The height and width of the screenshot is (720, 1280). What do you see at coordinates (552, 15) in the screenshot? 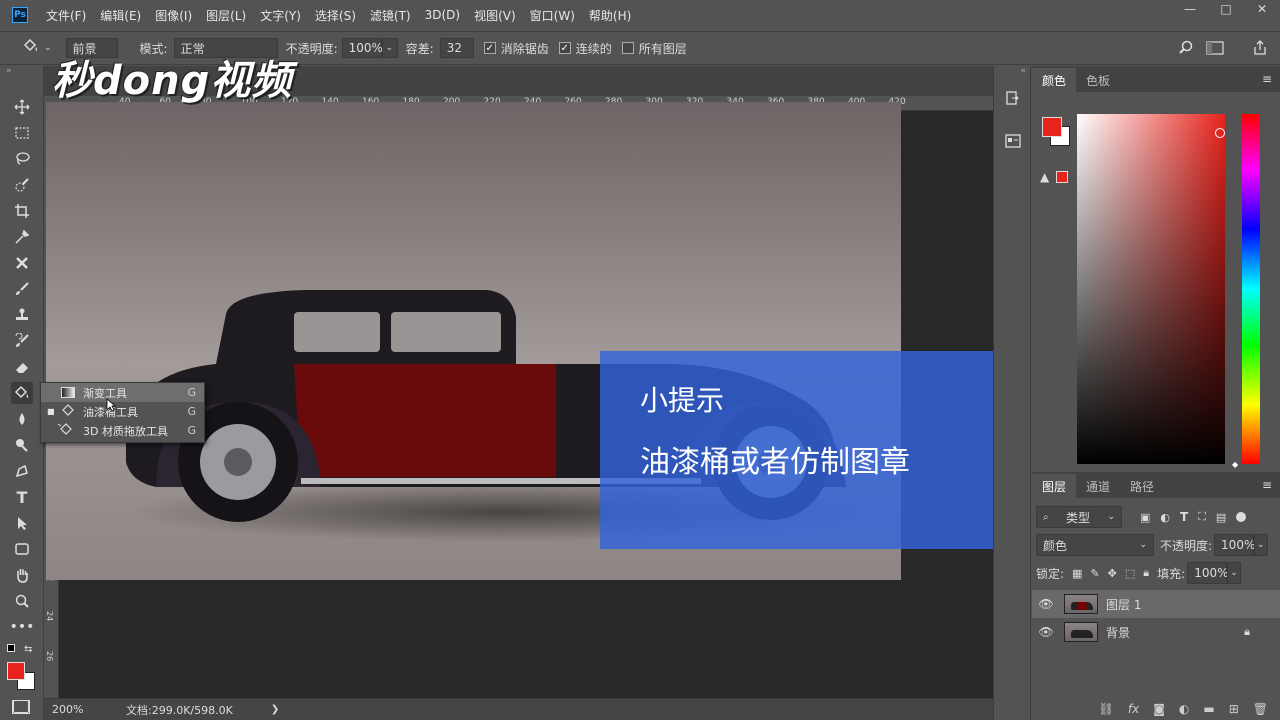
I see `menu-window: 窗口(W)` at bounding box center [552, 15].